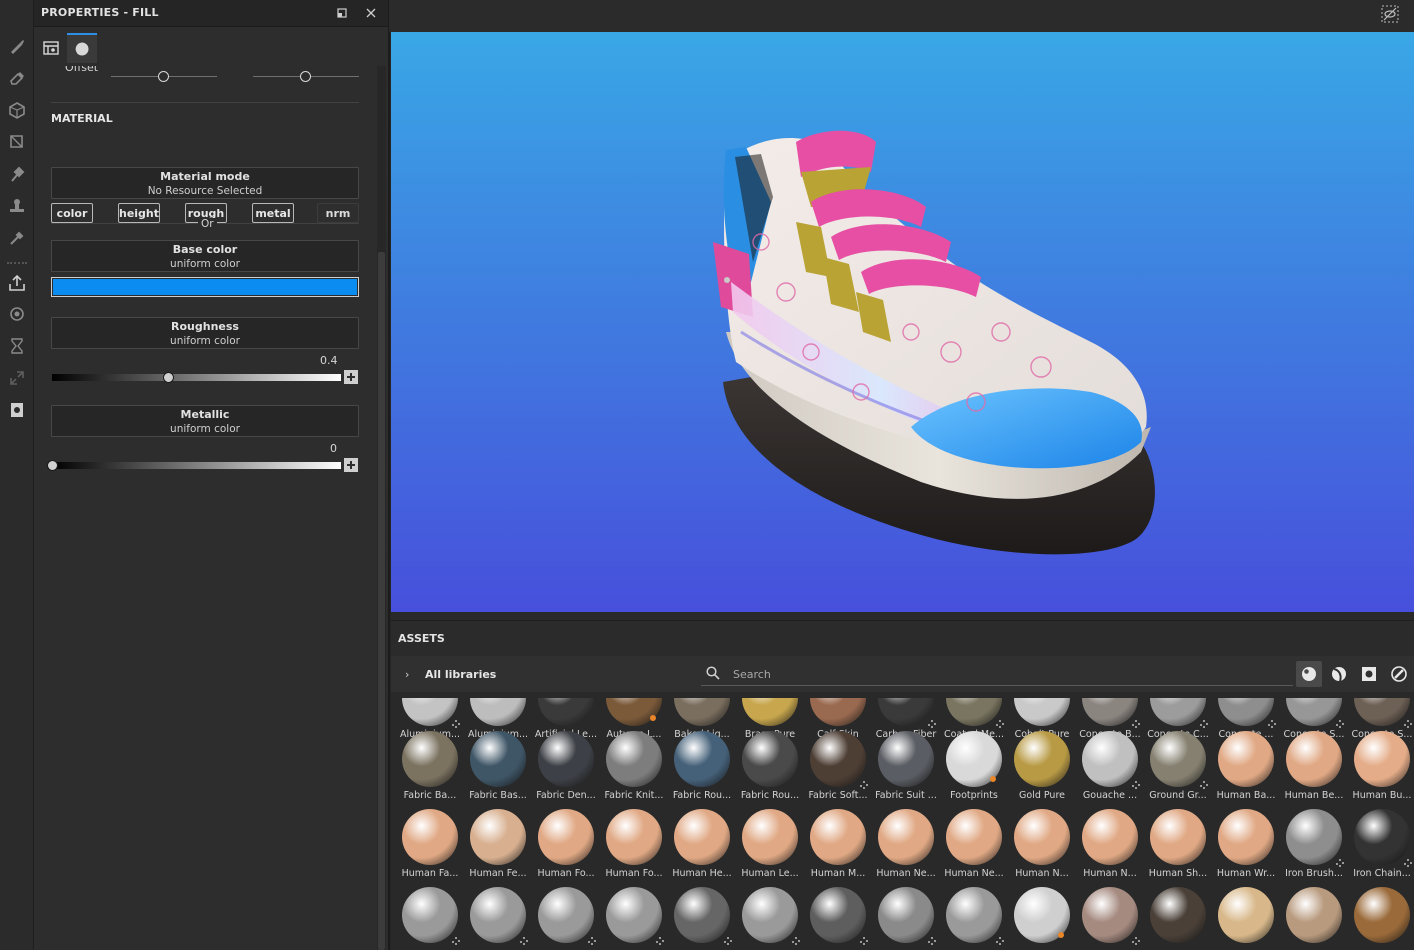 The height and width of the screenshot is (950, 1414). Describe the element at coordinates (407, 674) in the screenshot. I see `chevron-right-icon: ›` at that location.